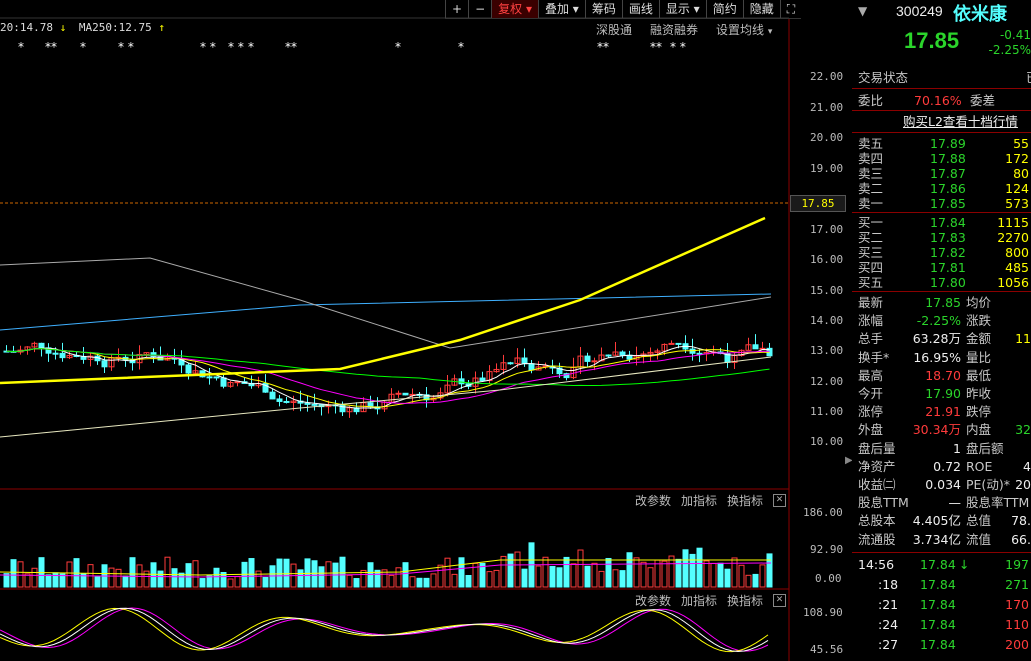 This screenshot has height=661, width=1031. Describe the element at coordinates (161, 27) in the screenshot. I see `arrow-up-icon: ↑` at that location.